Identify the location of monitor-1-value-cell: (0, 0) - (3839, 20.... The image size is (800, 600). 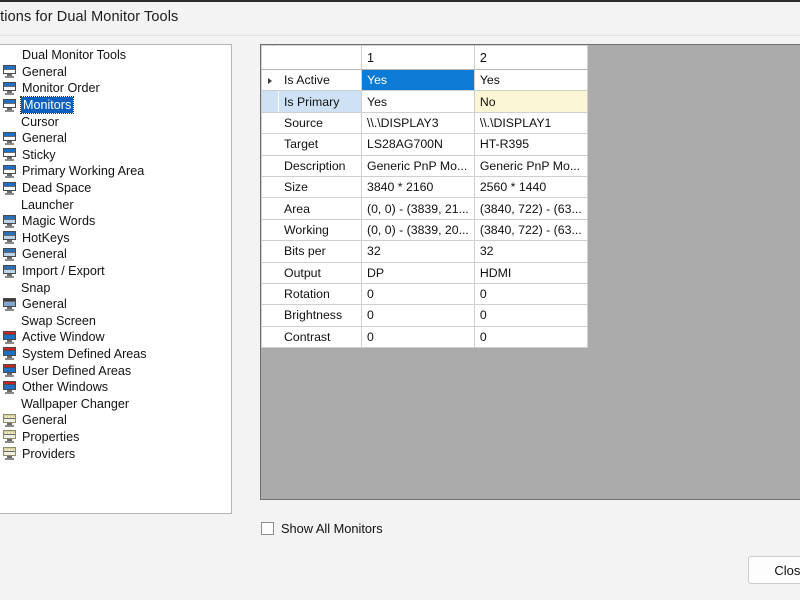
(418, 230).